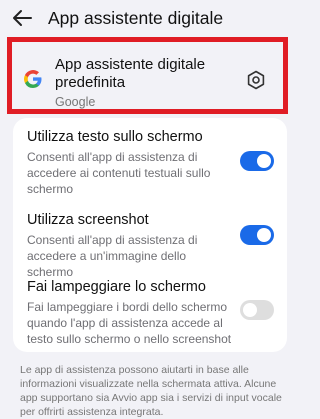  I want to click on setting-title: Utilizza screenshot, so click(88, 220).